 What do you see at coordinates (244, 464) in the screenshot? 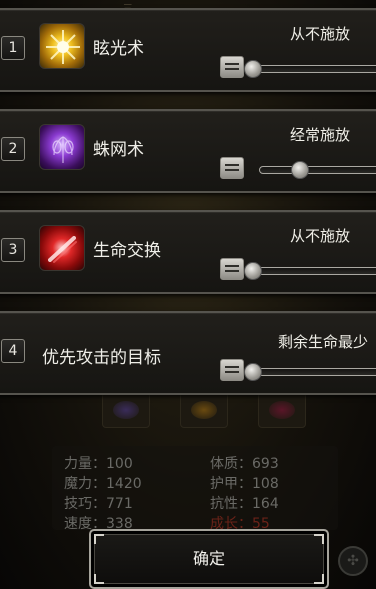
I see `stat-constitution: 体质：693` at bounding box center [244, 464].